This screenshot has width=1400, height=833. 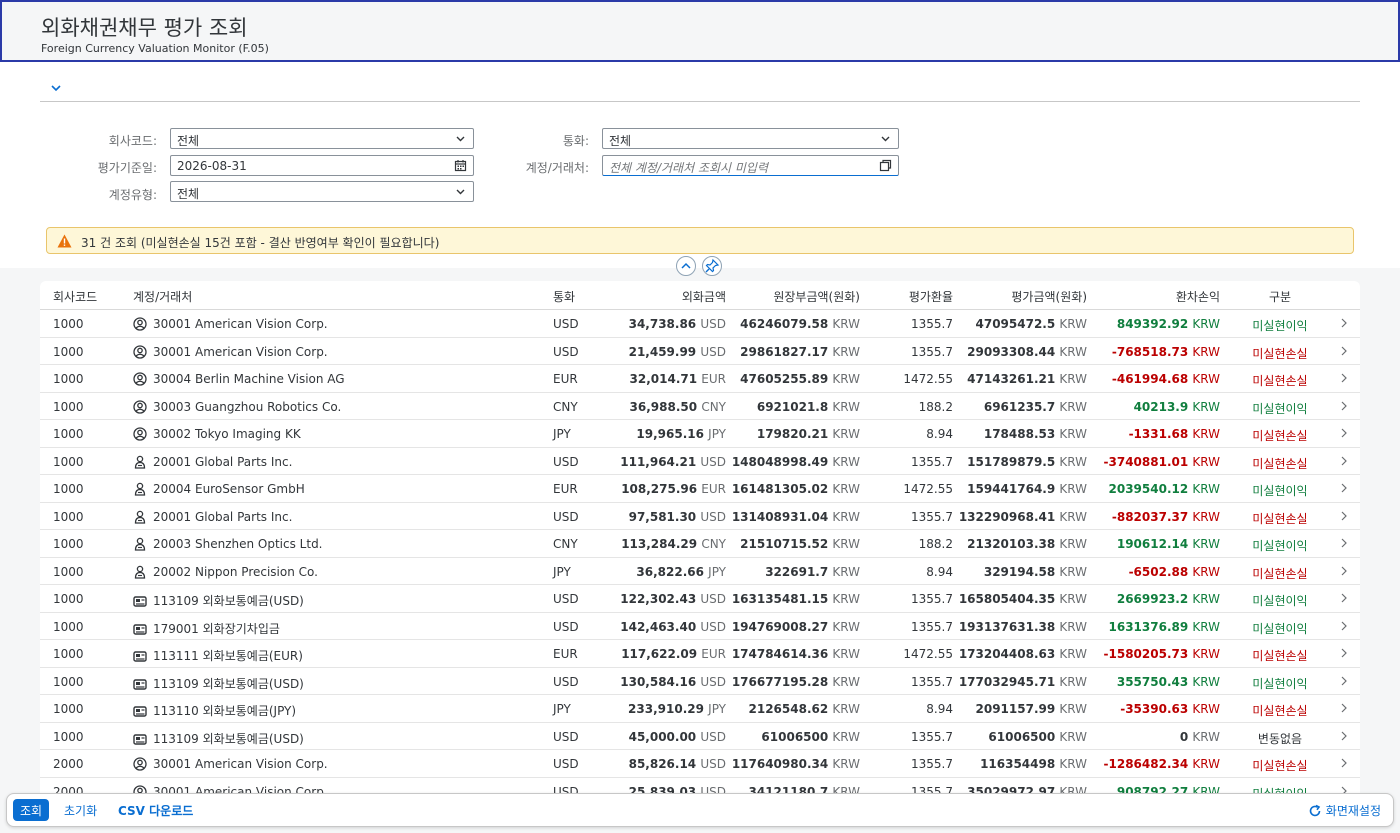 What do you see at coordinates (800, 296) in the screenshot?
I see `column-header-book-amount: 원장부금액(원화)` at bounding box center [800, 296].